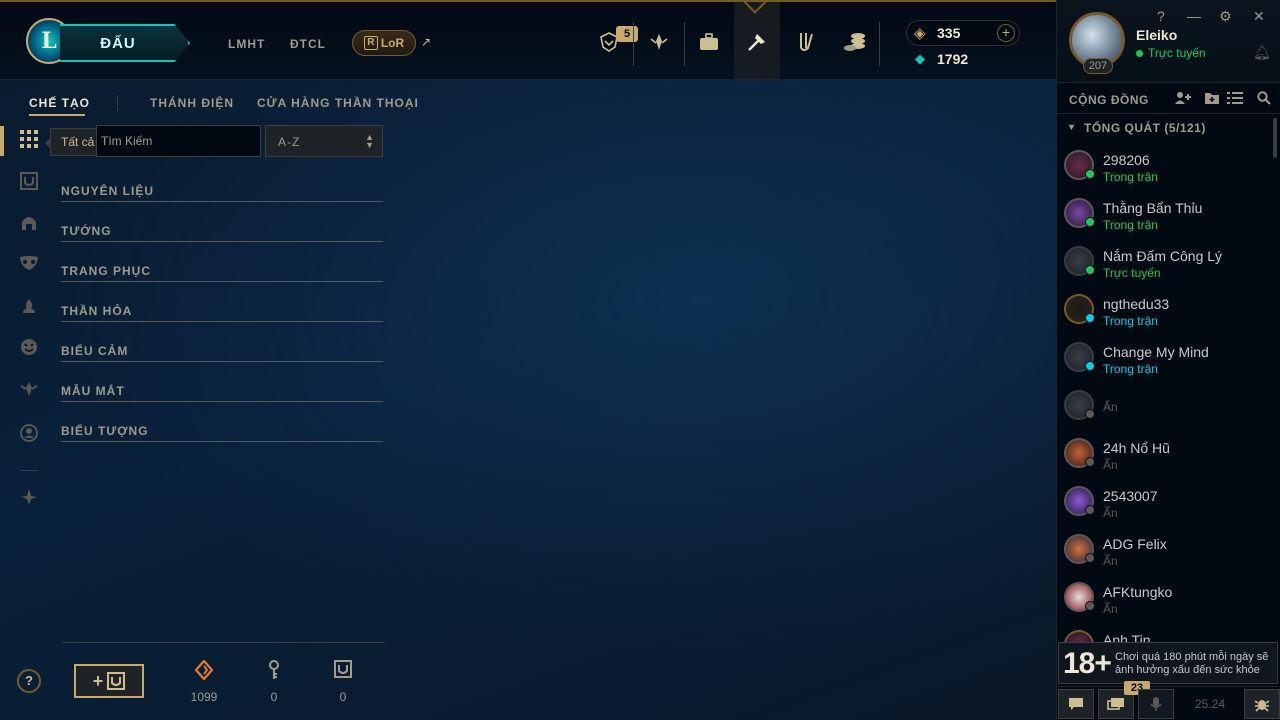 The width and height of the screenshot is (1280, 720). What do you see at coordinates (1168, 502) in the screenshot?
I see `list-item: 2543007 Ẩn` at bounding box center [1168, 502].